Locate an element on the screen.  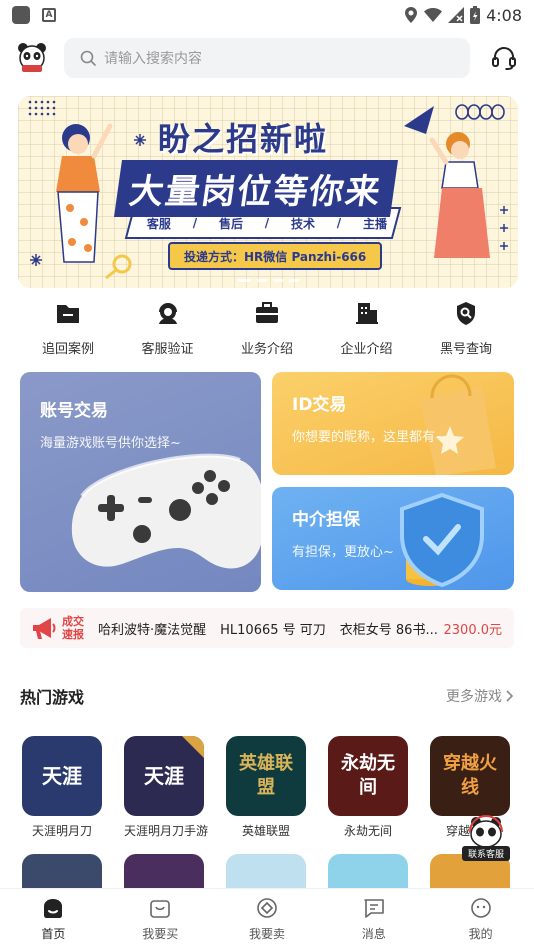
game-cover-text: 穿越火线 is located at coordinates (470, 775).